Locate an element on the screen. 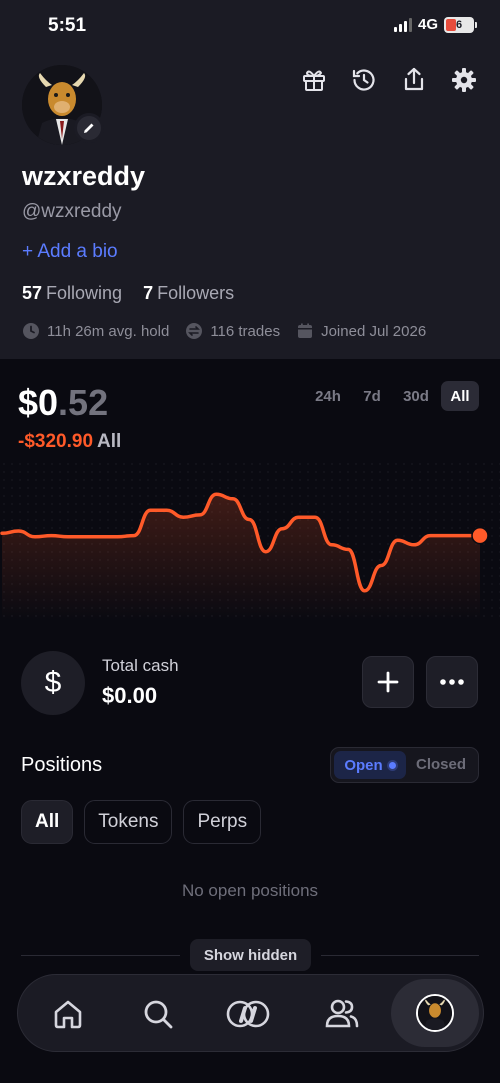  avatar-image-small is located at coordinates (435, 1013).